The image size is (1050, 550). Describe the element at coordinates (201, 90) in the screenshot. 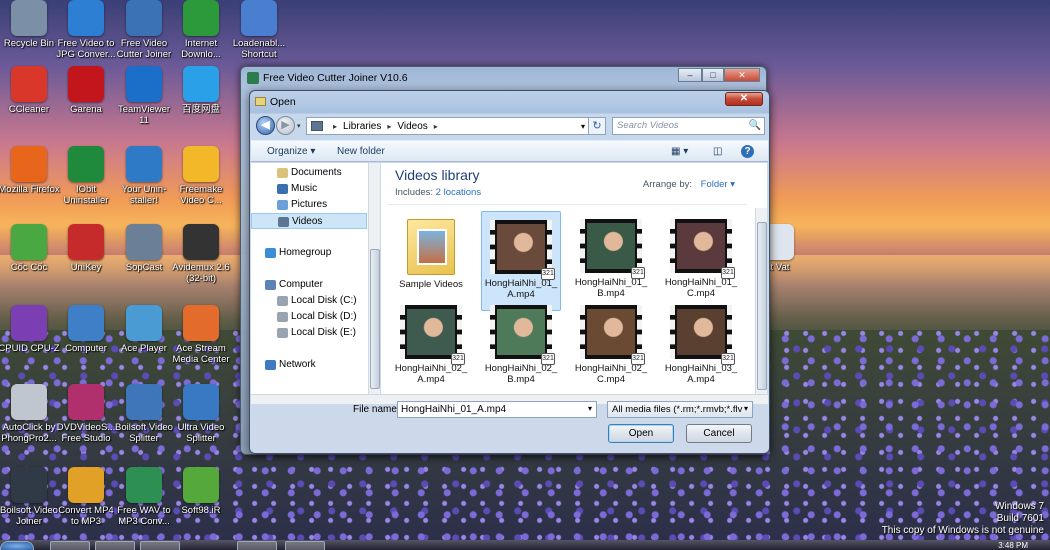

I see `desktop-icon: 百度网盘` at that location.